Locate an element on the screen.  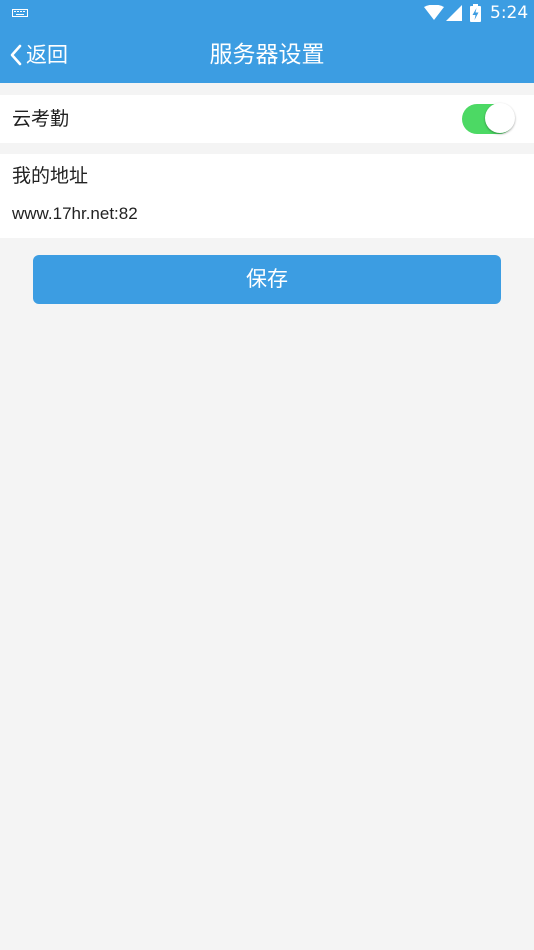
keyboard-icon is located at coordinates (20, 13).